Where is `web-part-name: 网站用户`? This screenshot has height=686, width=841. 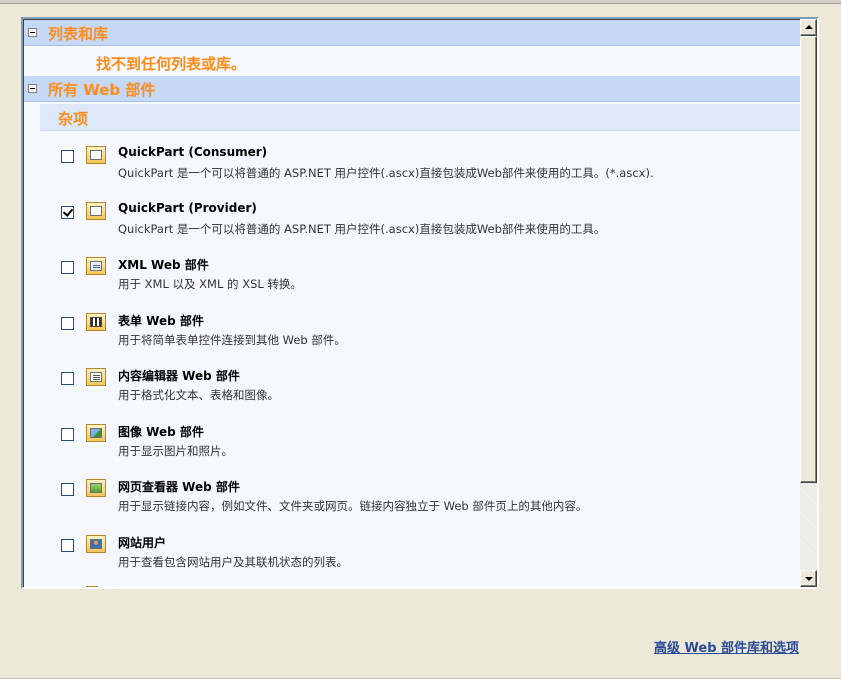
web-part-name: 网站用户 is located at coordinates (142, 543).